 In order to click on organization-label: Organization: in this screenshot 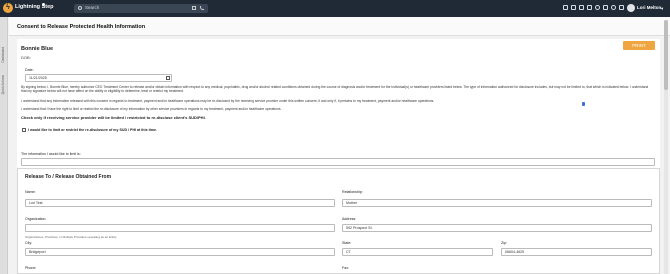, I will do `click(36, 219)`.